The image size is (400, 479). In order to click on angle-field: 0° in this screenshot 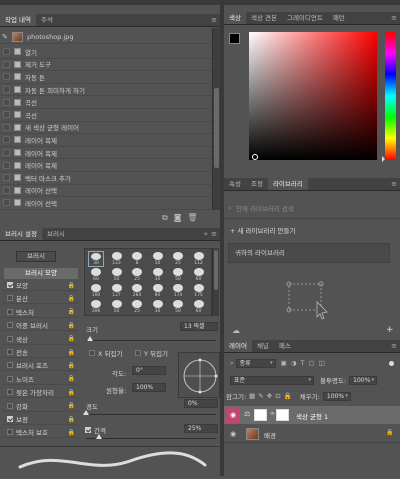, I will do `click(149, 370)`.